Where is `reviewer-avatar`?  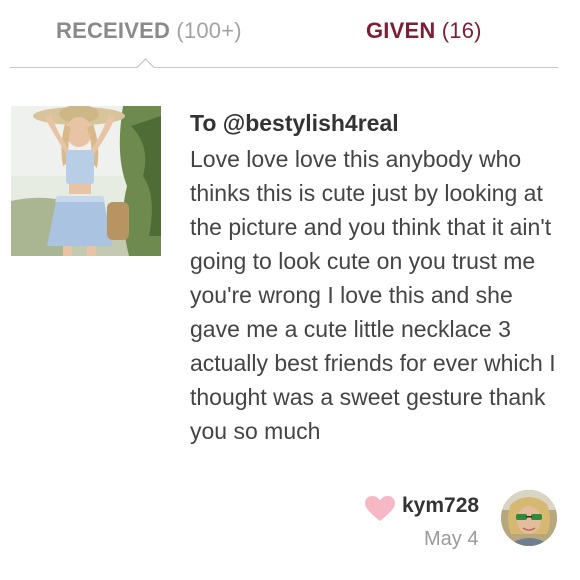 reviewer-avatar is located at coordinates (529, 518).